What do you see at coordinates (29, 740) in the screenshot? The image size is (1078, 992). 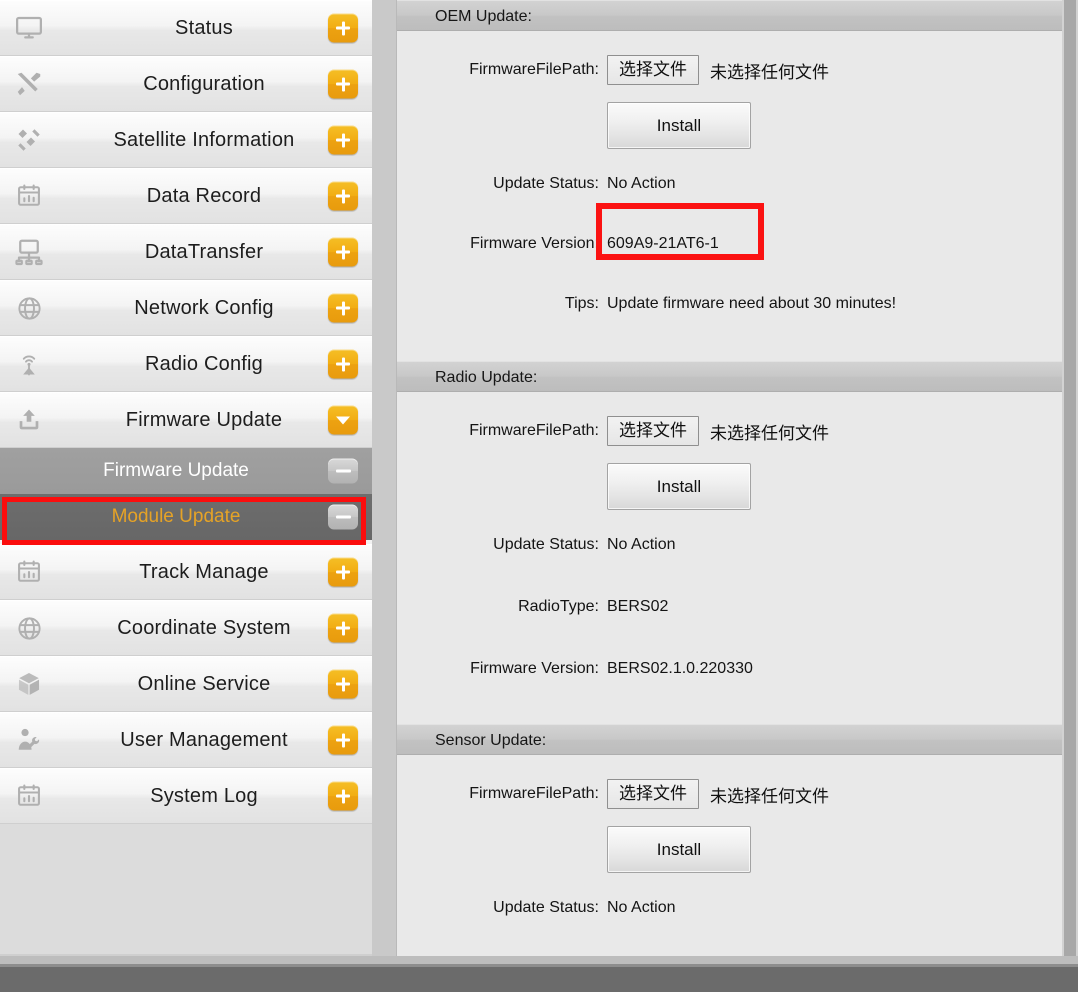 I see `user-wrench-icon` at bounding box center [29, 740].